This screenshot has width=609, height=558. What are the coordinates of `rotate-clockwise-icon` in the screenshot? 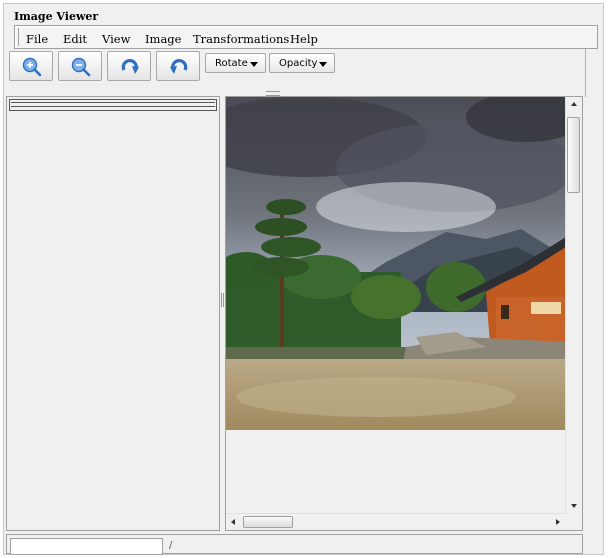 It's located at (130, 66).